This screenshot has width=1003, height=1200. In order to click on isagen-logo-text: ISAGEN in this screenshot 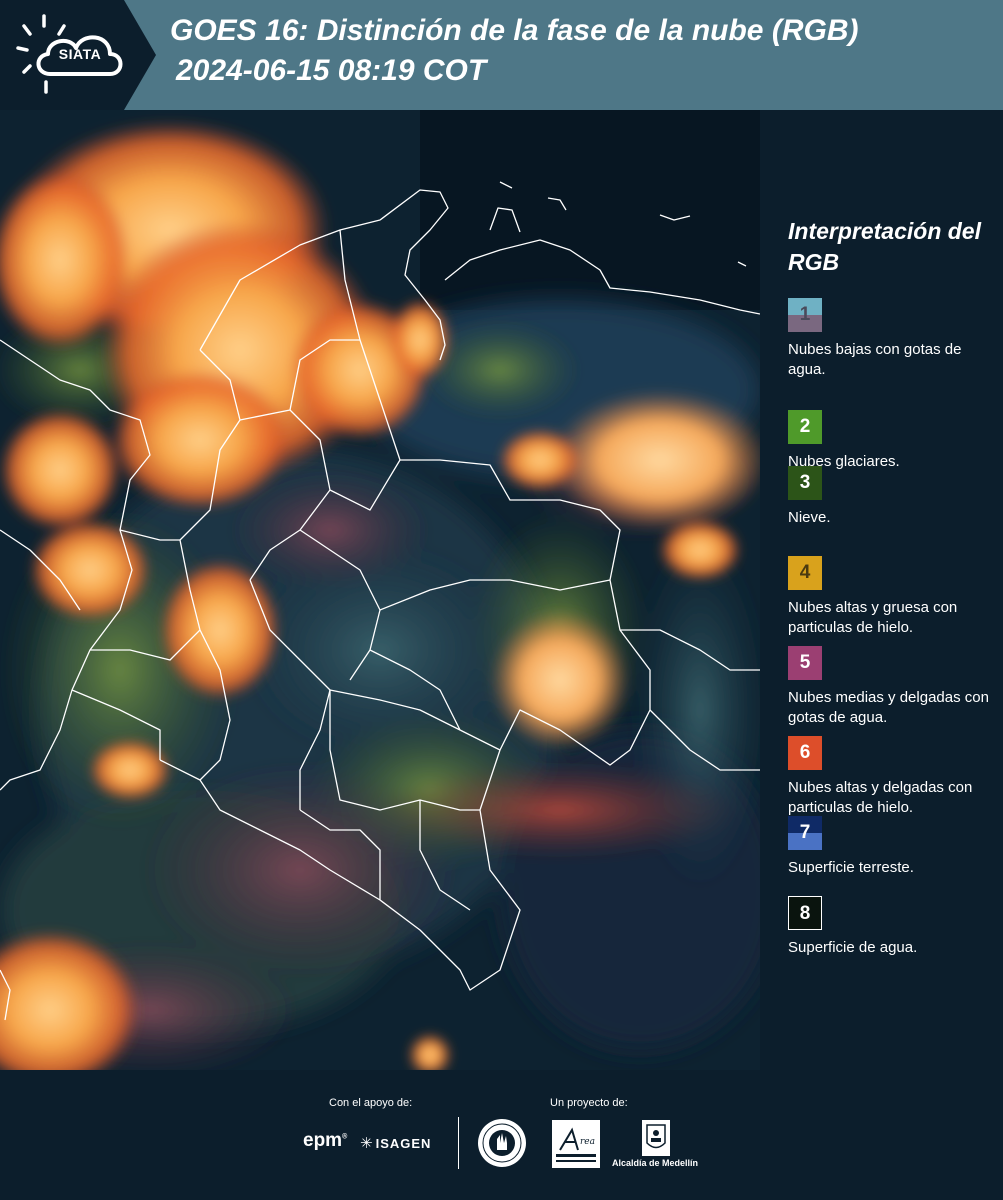, I will do `click(403, 1143)`.